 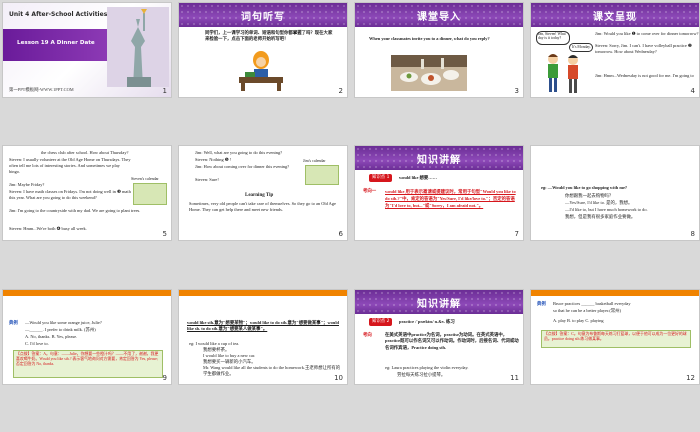 I want to click on example-line-2: 我想要杯茶。, so click(x=216, y=349).